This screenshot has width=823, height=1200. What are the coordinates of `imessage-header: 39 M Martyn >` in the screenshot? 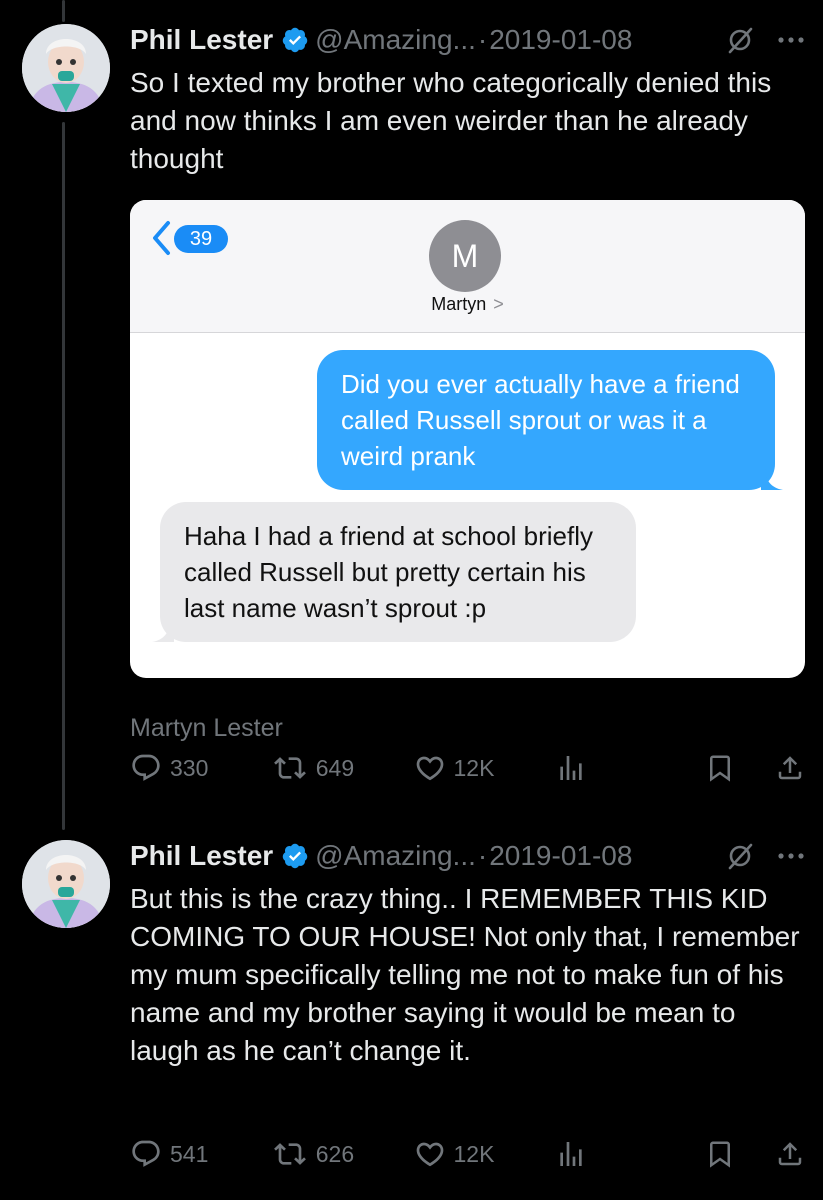 It's located at (467, 266).